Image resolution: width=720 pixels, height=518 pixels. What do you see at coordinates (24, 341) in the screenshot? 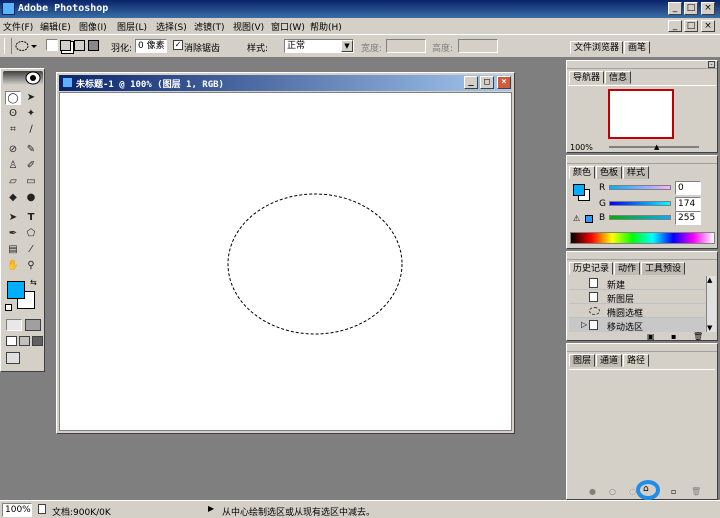
I see `screen-mode-full-menu-icon` at bounding box center [24, 341].